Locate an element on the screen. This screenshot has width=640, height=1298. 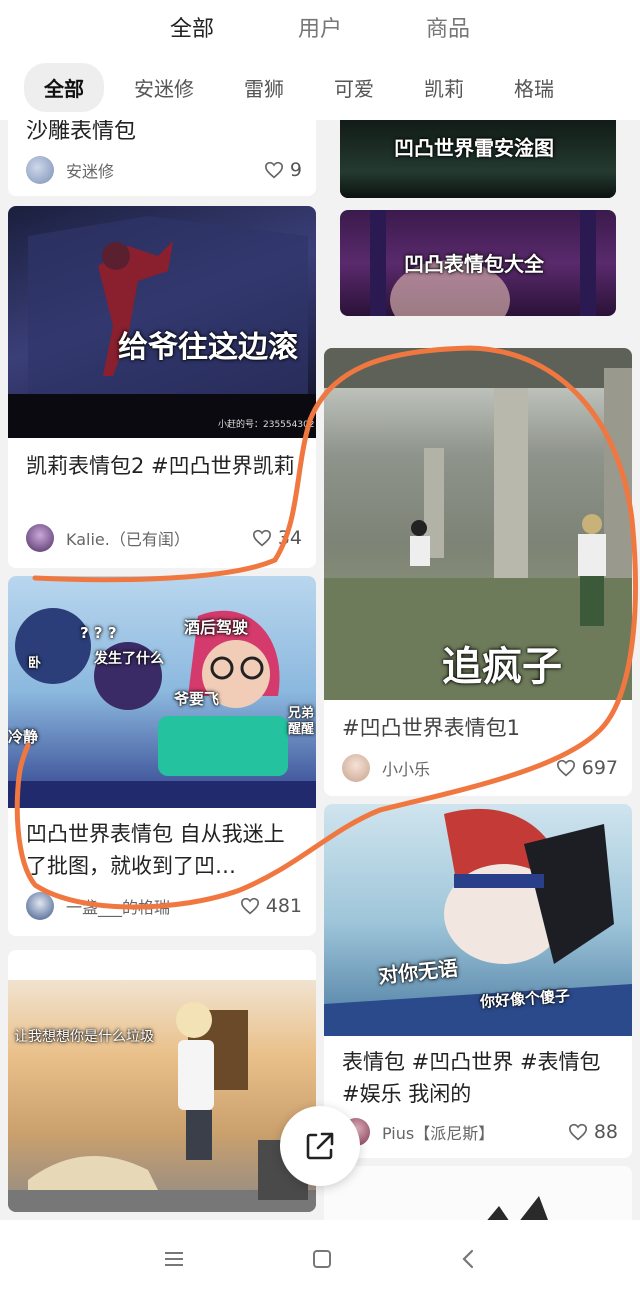
feed-card is located at coordinates (478, 1193).